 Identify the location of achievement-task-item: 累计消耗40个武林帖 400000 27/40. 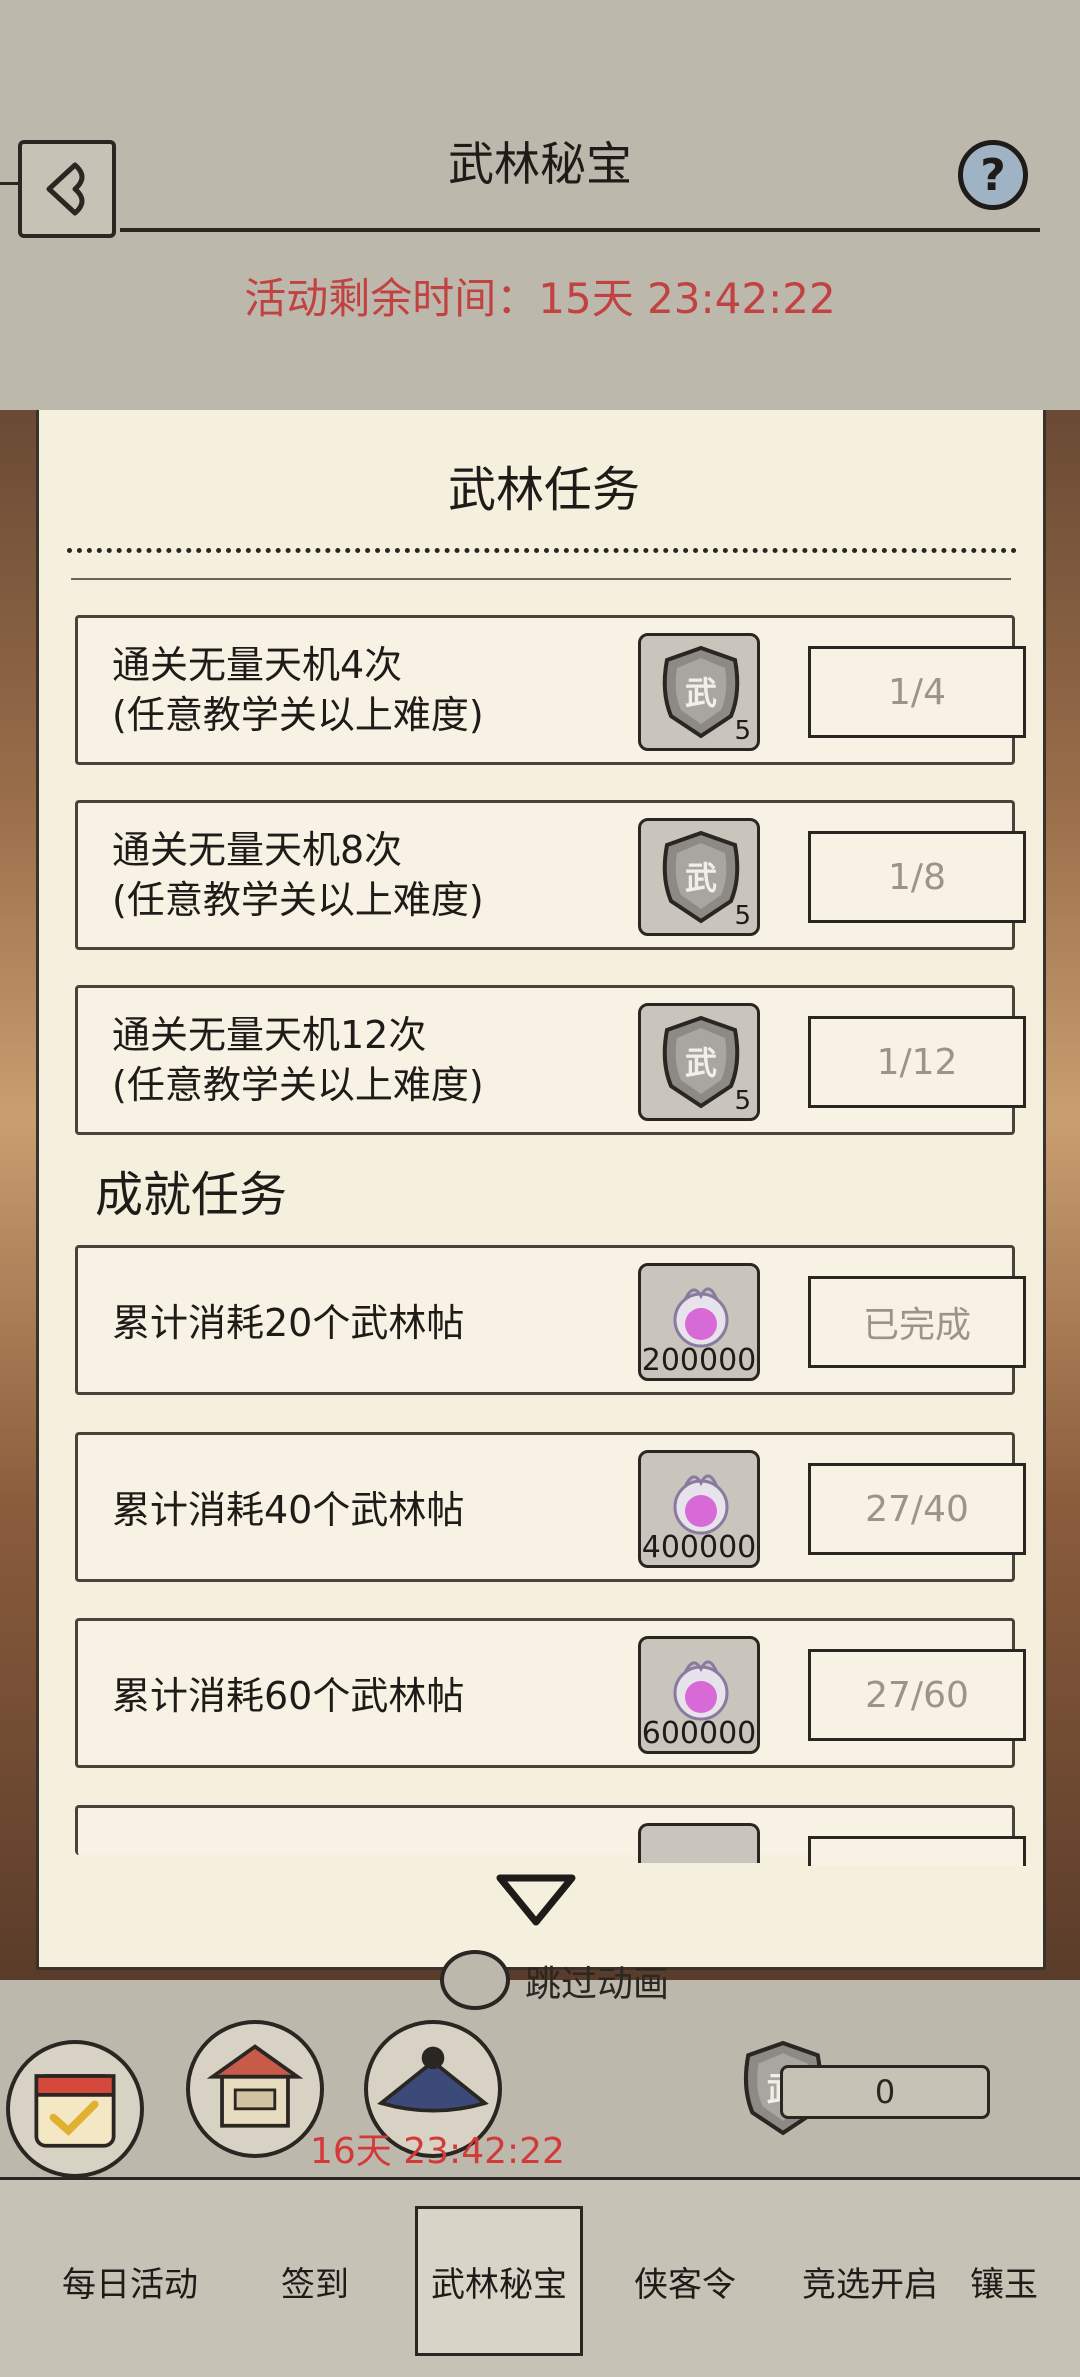
(550, 1507).